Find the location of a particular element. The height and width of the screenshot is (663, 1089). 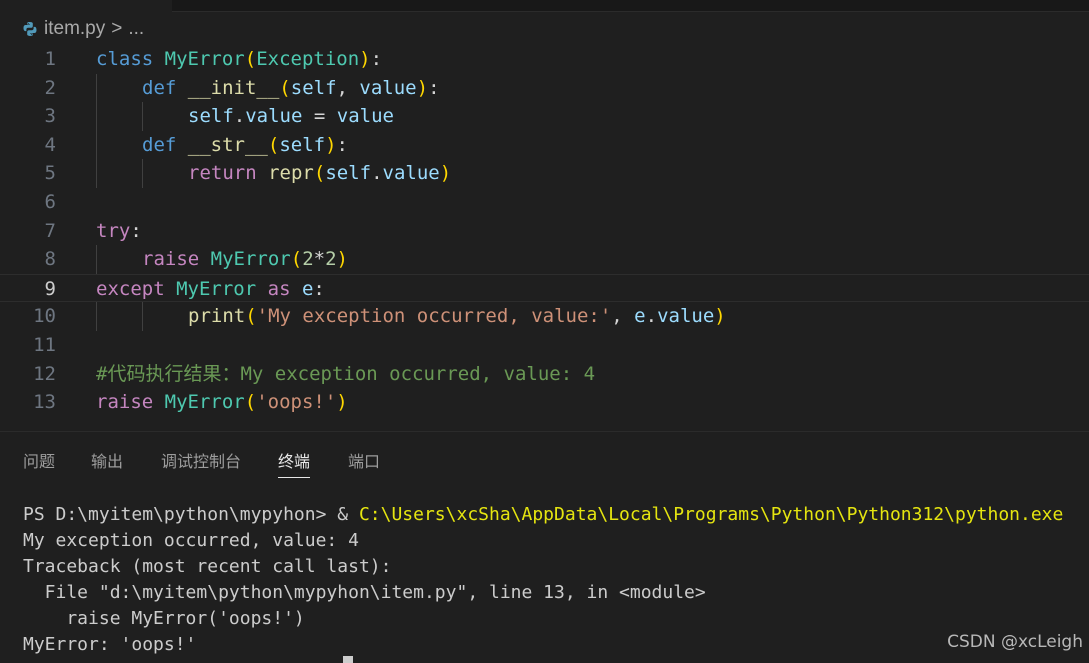

code-token: Exception is located at coordinates (308, 59).